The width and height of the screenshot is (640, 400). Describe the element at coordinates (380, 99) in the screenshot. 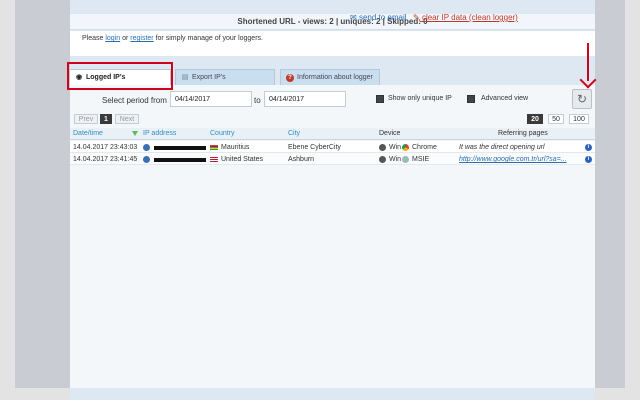

I see `unique-ip-checkbox` at that location.